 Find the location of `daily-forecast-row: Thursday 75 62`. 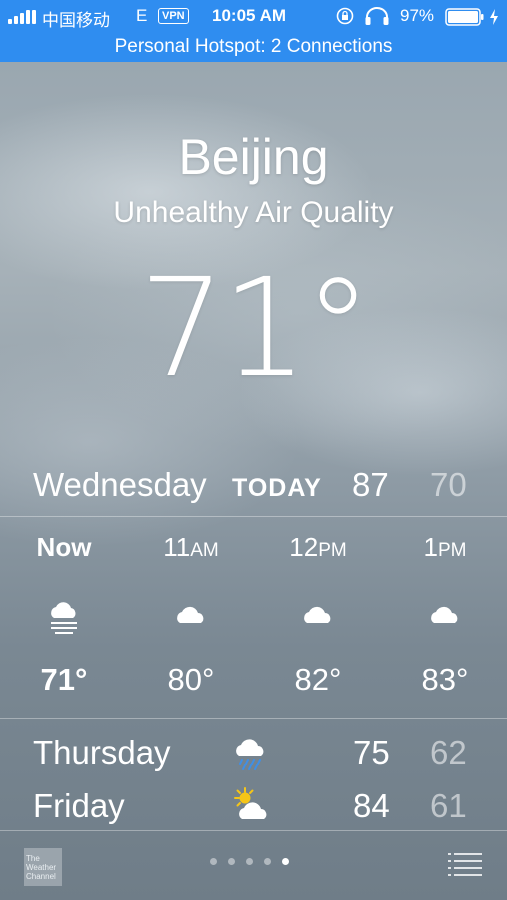

daily-forecast-row: Thursday 75 62 is located at coordinates (253, 753).